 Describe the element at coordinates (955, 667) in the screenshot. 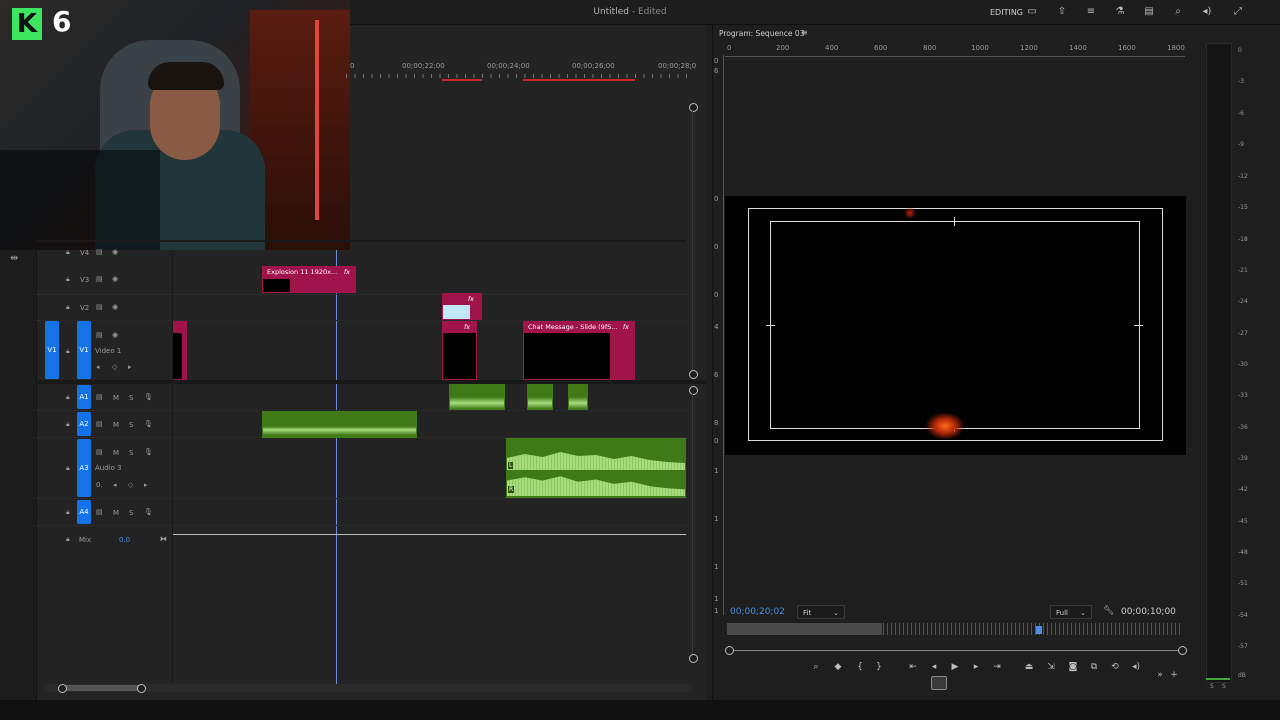

I see `play-icon: ▶` at that location.